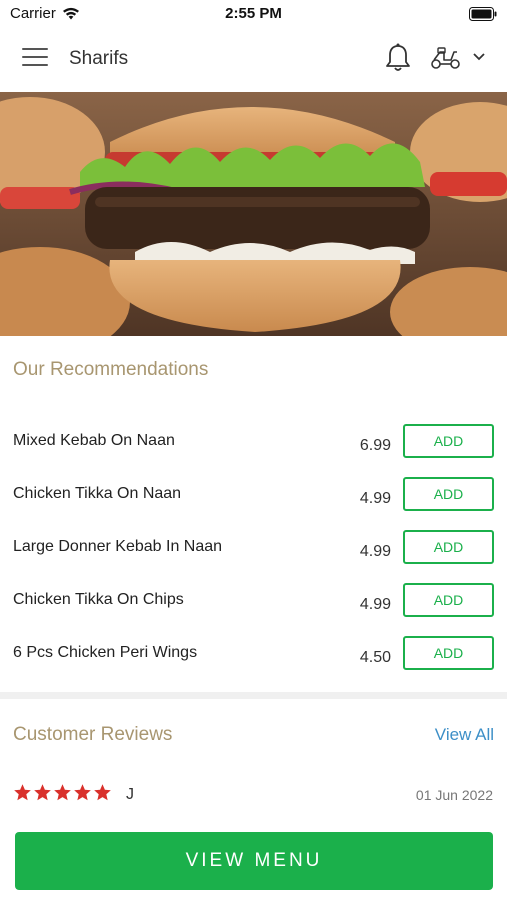  I want to click on menu-item-name: Chicken Tikka On Naan, so click(97, 493).